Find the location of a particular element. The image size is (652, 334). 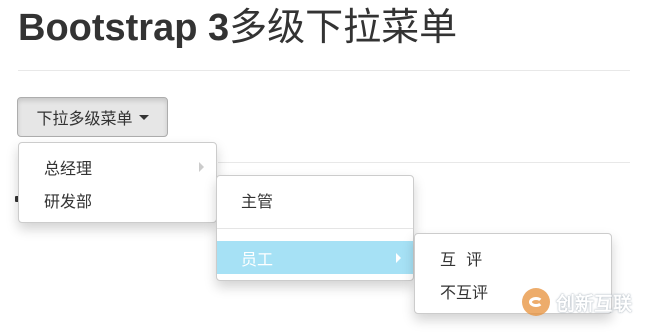

page-title: Bootstrap 3多级下拉菜单 is located at coordinates (237, 27).